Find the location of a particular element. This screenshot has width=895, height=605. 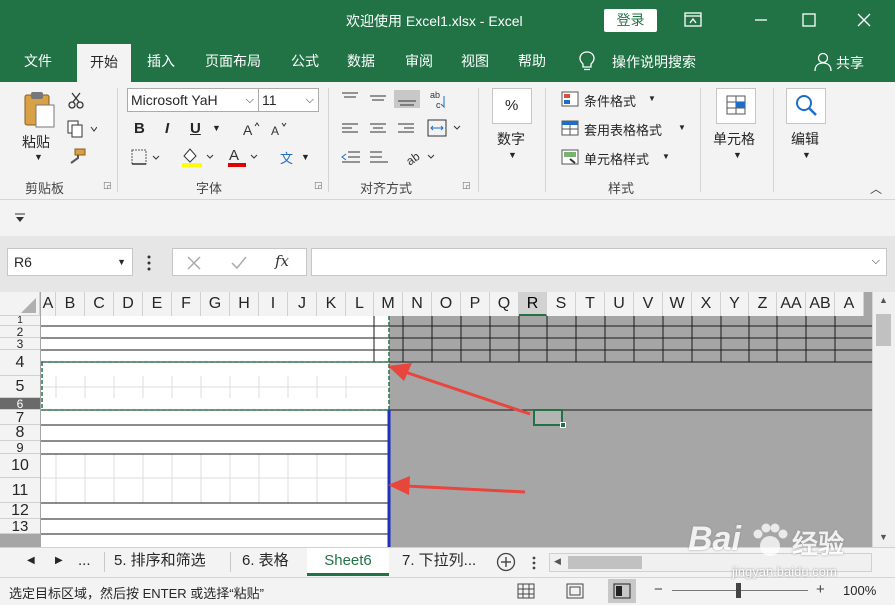

conditional-format-icon is located at coordinates (570, 100).